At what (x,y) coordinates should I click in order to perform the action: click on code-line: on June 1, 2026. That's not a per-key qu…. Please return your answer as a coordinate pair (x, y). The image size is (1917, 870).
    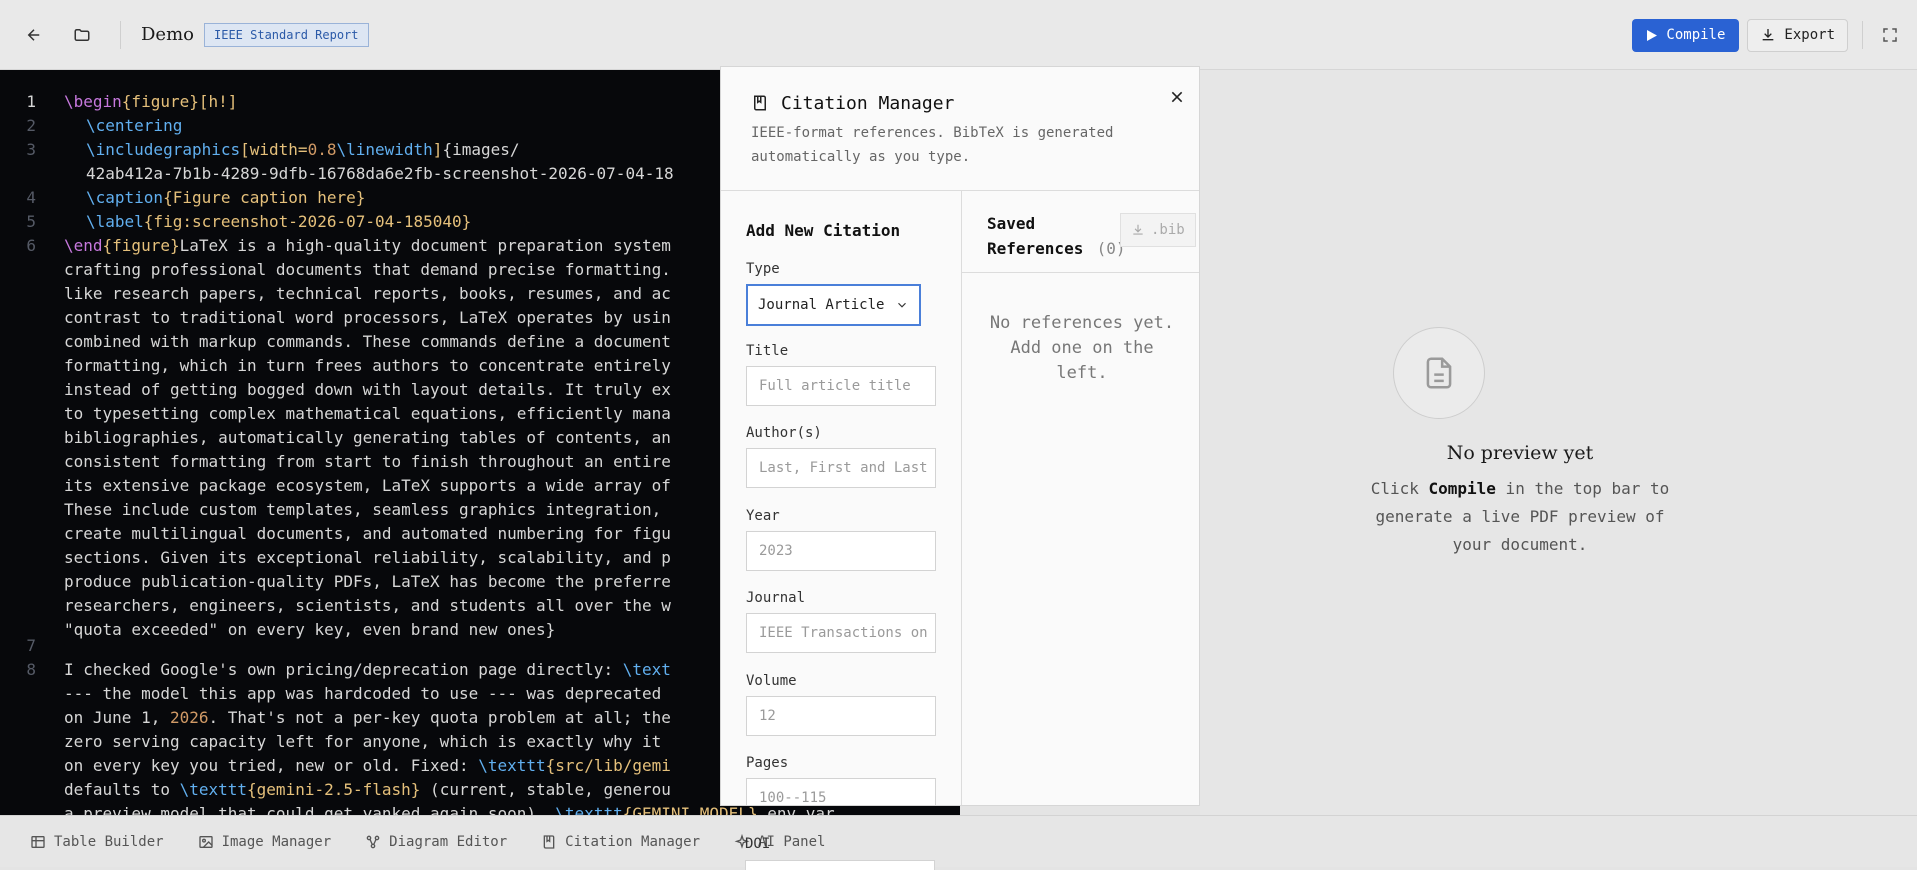
    Looking at the image, I should click on (367, 718).